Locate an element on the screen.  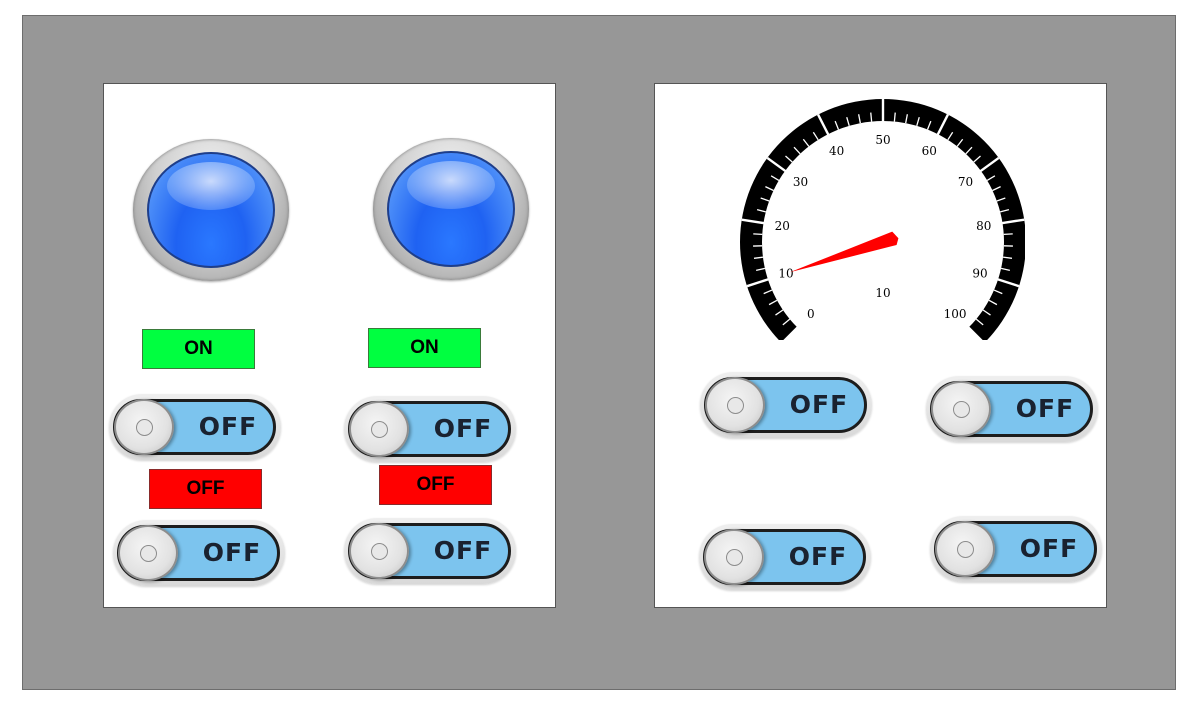
gauge-needle is located at coordinates (844, 252).